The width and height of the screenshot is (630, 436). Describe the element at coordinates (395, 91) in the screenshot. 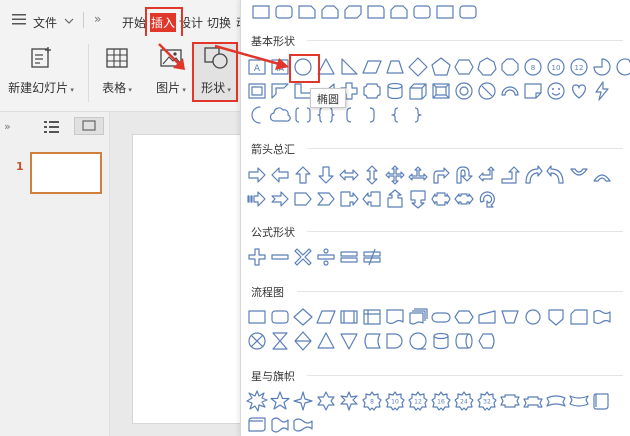

I see `shape-can-icon` at that location.